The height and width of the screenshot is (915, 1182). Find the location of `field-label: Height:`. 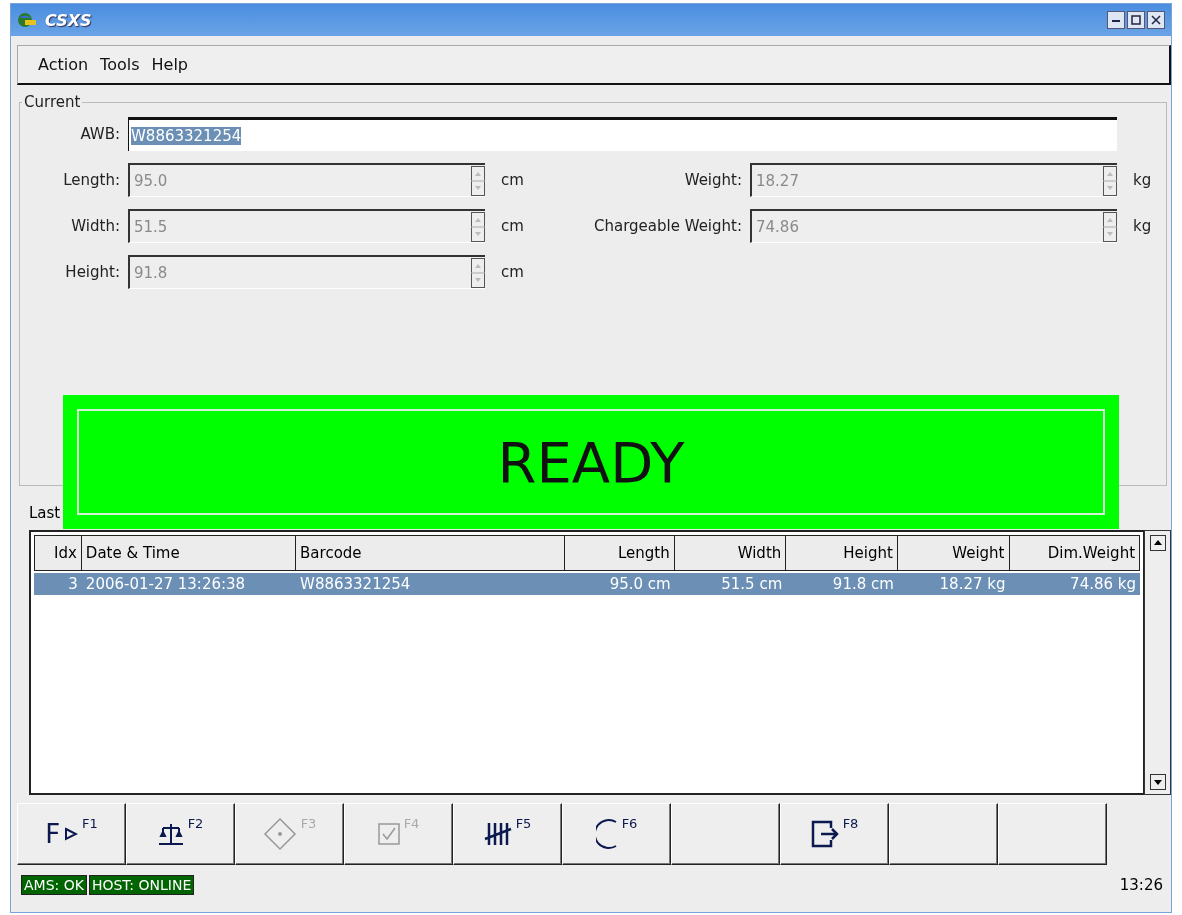

field-label: Height: is located at coordinates (92, 272).